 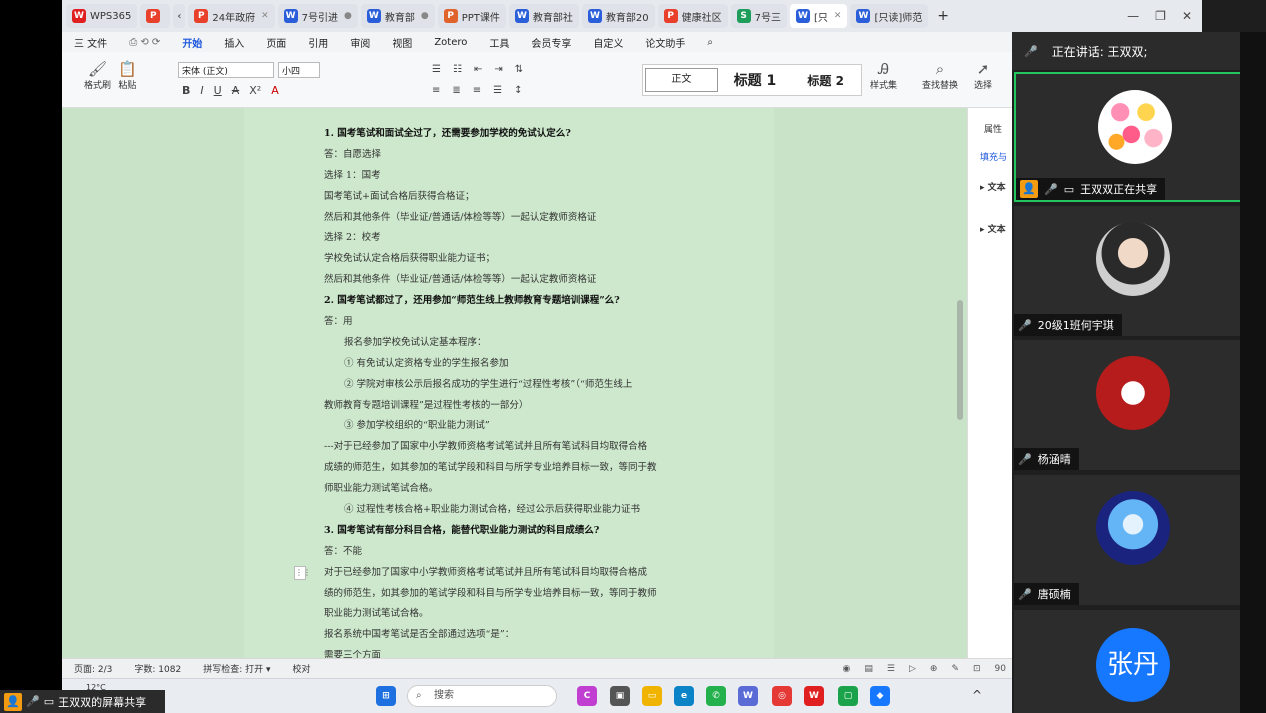 I want to click on superscript-button: X², so click(x=255, y=90).